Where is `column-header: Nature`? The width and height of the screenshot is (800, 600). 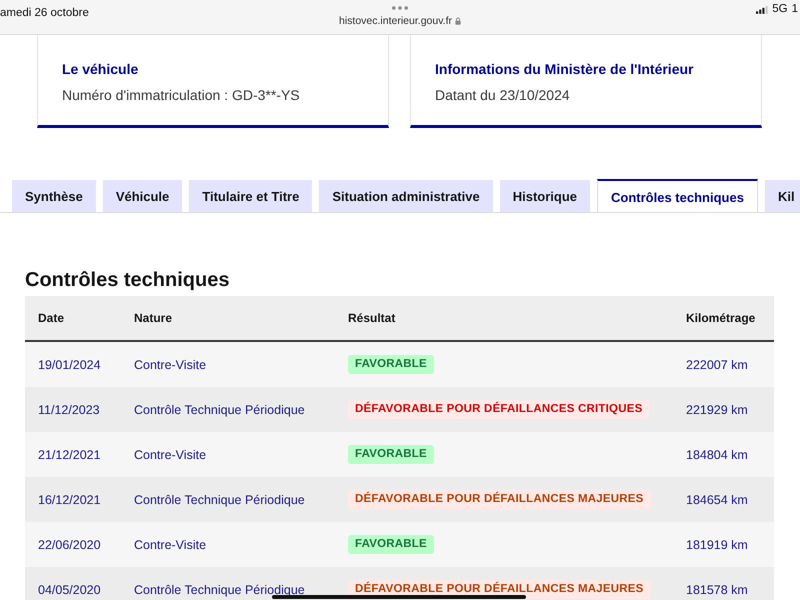
column-header: Nature is located at coordinates (153, 318).